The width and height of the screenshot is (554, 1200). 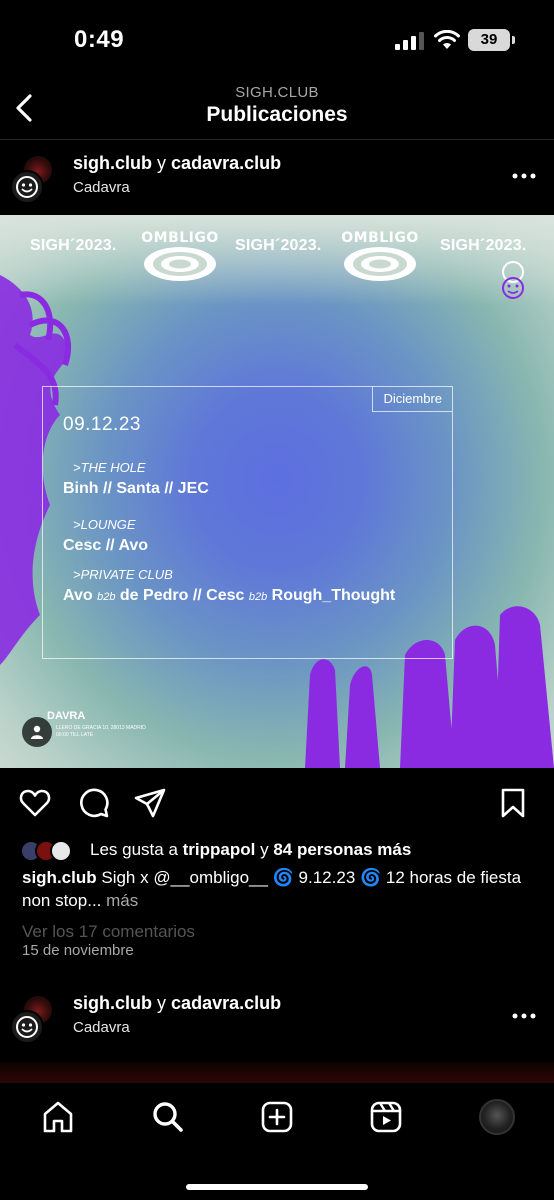 I want to click on search-icon, so click(x=168, y=1117).